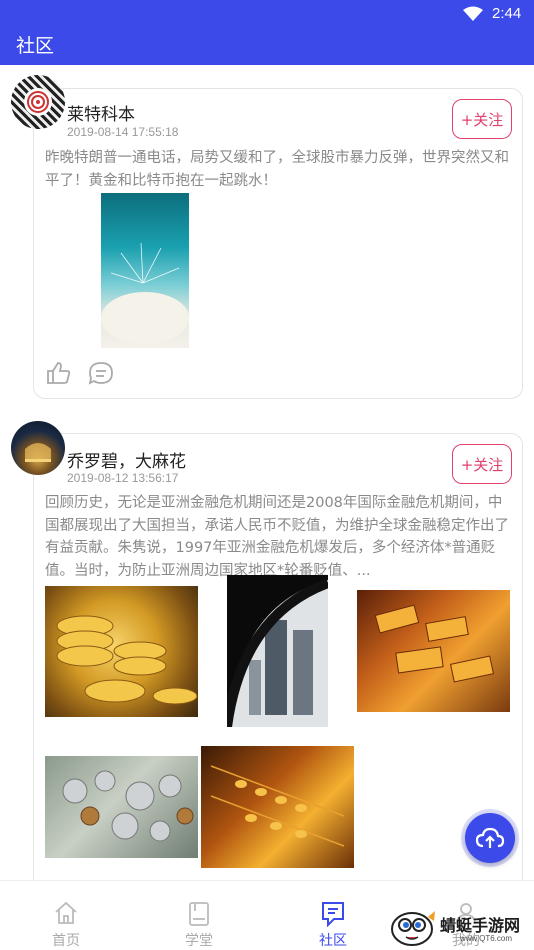 Image resolution: width=534 pixels, height=950 pixels. I want to click on tab-school: 学堂, so click(199, 915).